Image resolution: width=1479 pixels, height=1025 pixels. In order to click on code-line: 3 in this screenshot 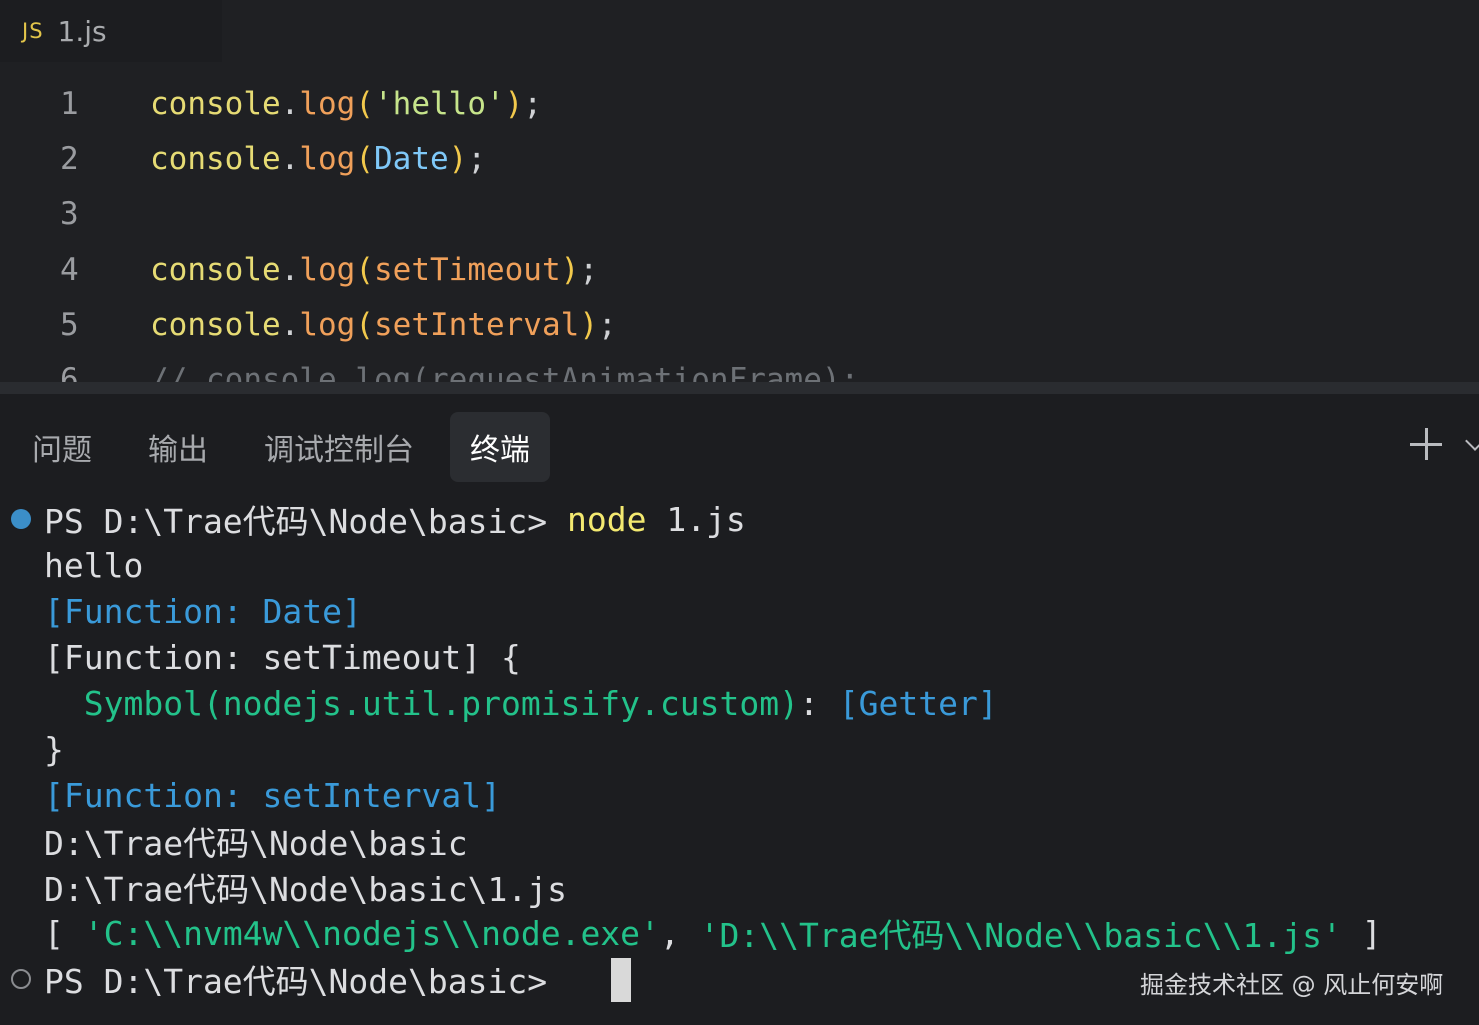, I will do `click(739, 214)`.